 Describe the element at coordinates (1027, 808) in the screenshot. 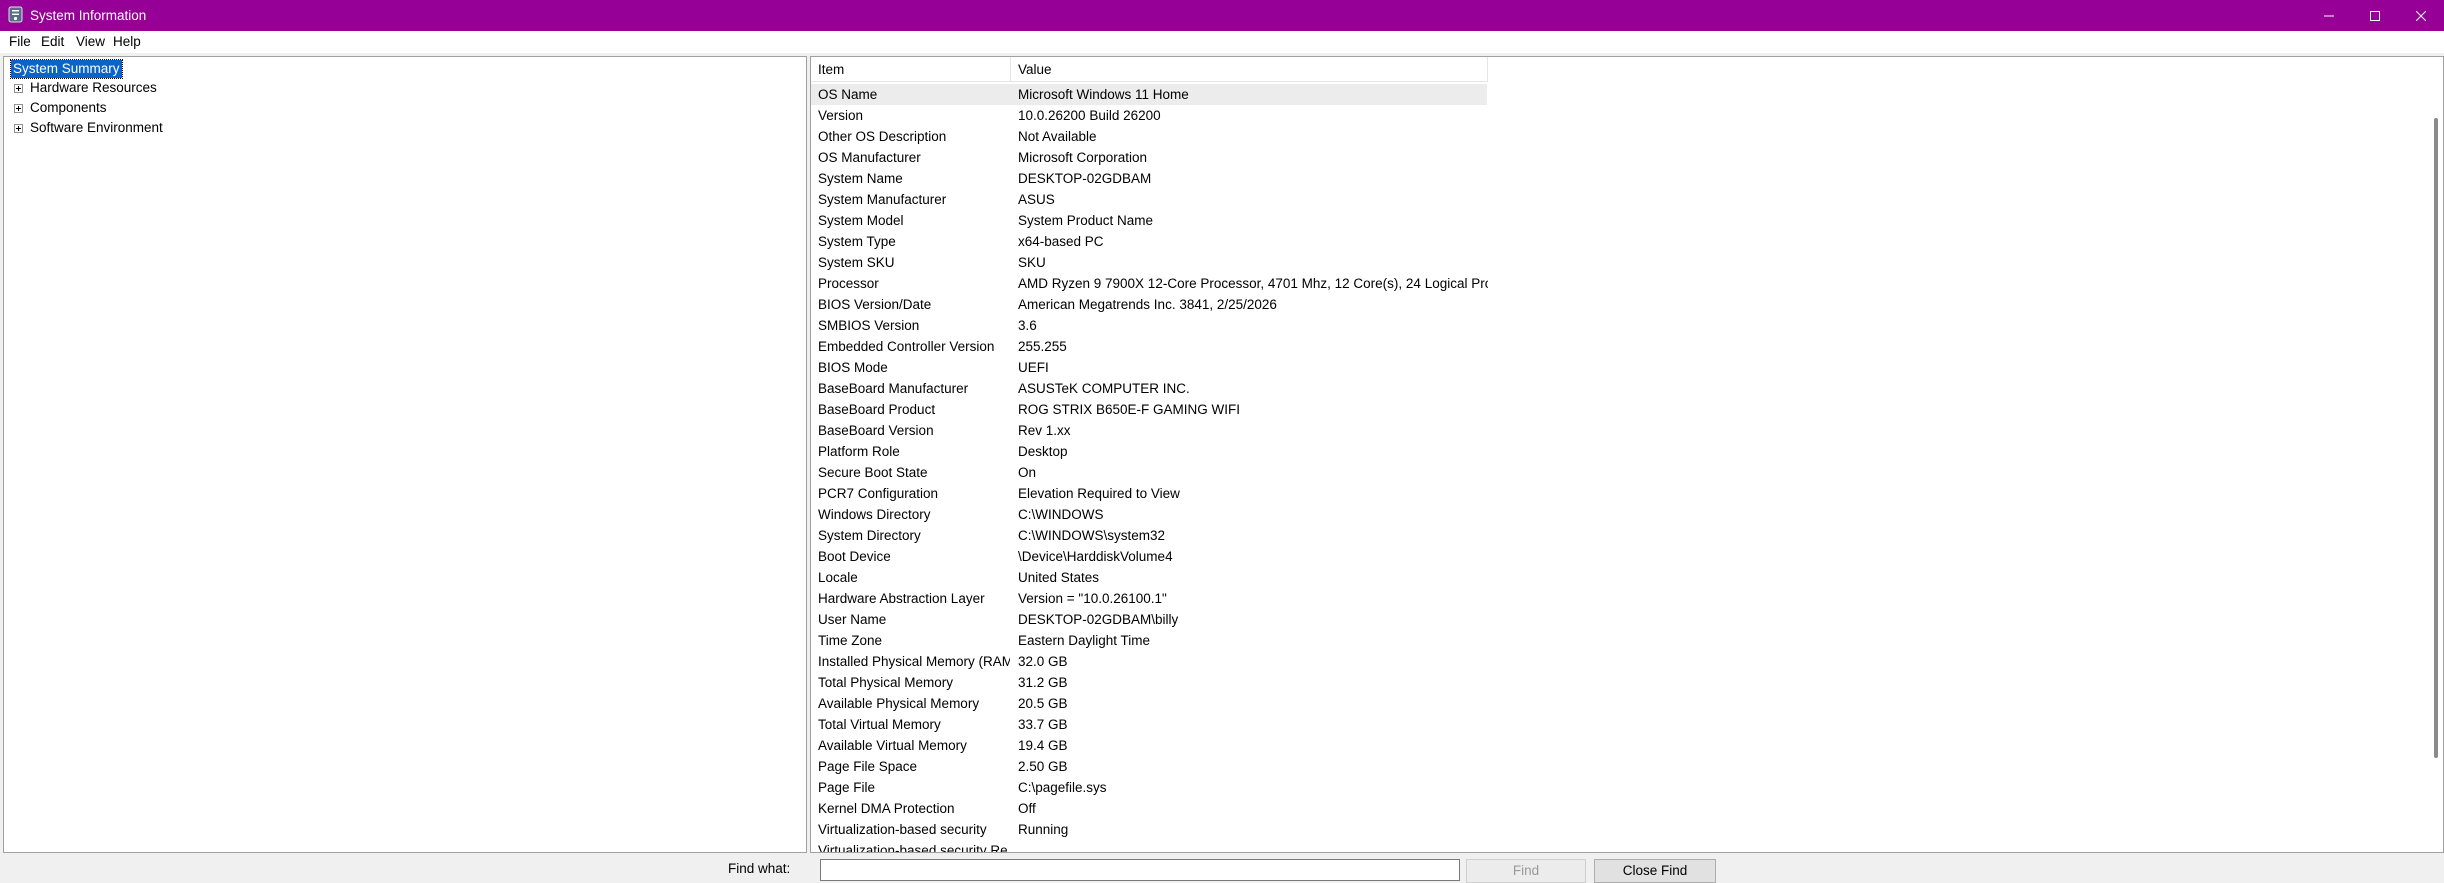

I see `row-value: Off` at that location.